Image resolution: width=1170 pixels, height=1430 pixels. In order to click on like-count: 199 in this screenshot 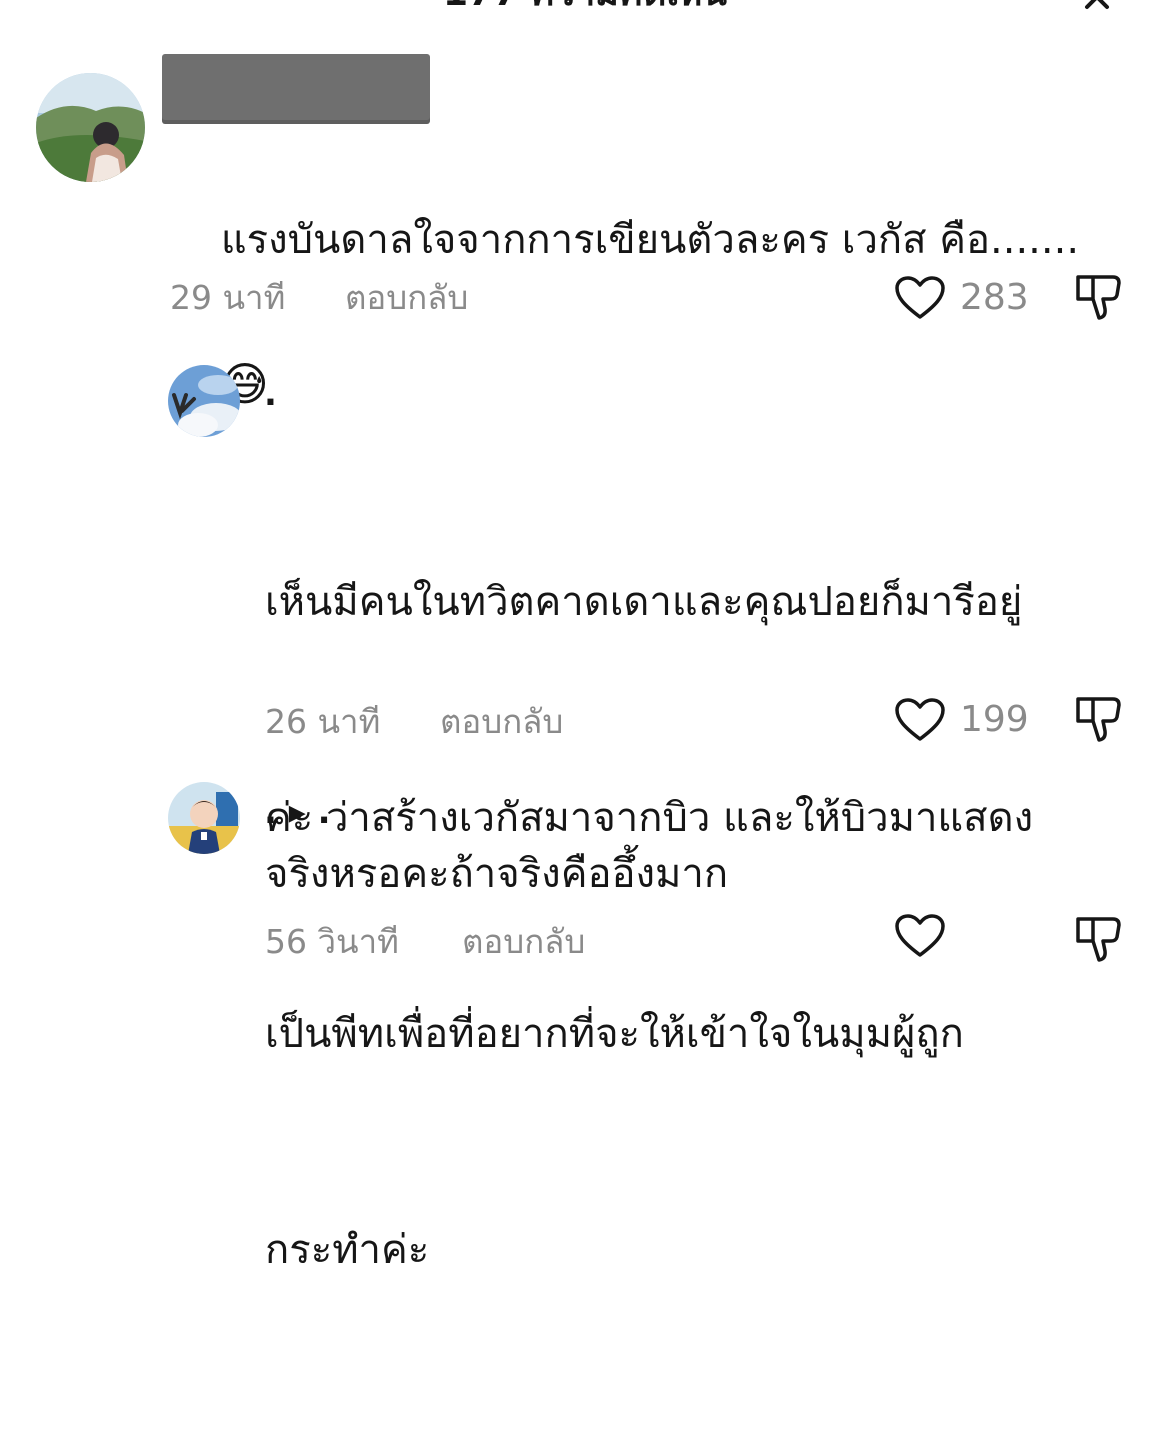, I will do `click(994, 719)`.